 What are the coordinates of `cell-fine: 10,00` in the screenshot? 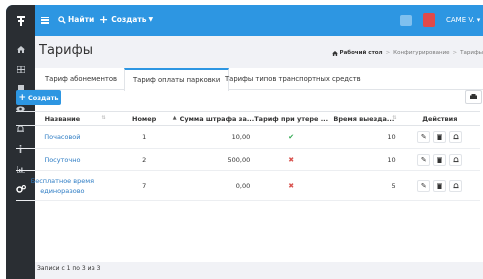 It's located at (217, 137).